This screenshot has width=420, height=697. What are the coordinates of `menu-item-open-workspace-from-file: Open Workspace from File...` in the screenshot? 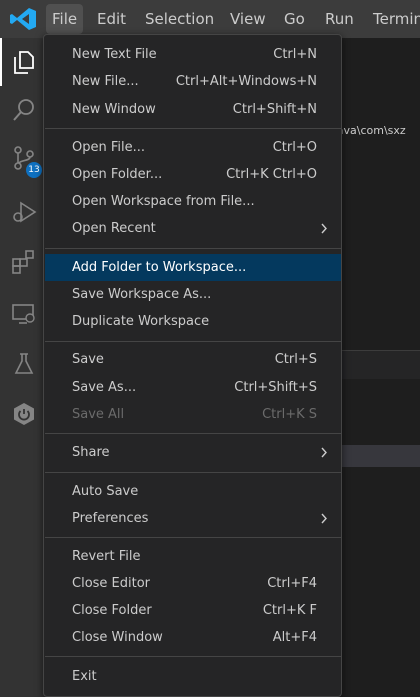 It's located at (193, 201).